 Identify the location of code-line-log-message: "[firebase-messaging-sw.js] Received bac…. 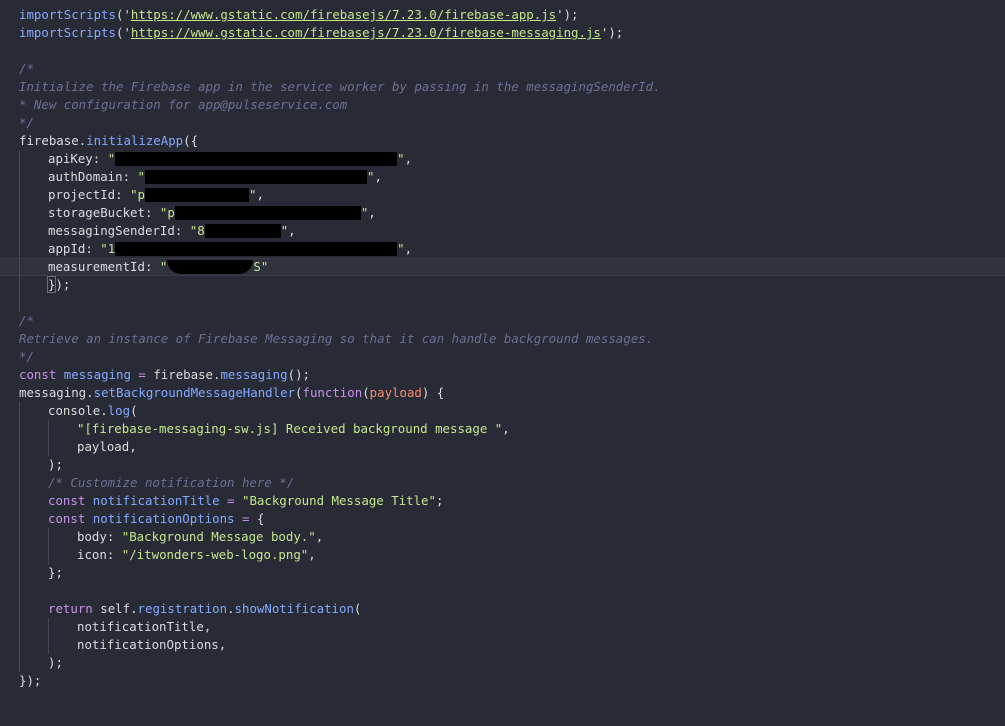
(502, 429).